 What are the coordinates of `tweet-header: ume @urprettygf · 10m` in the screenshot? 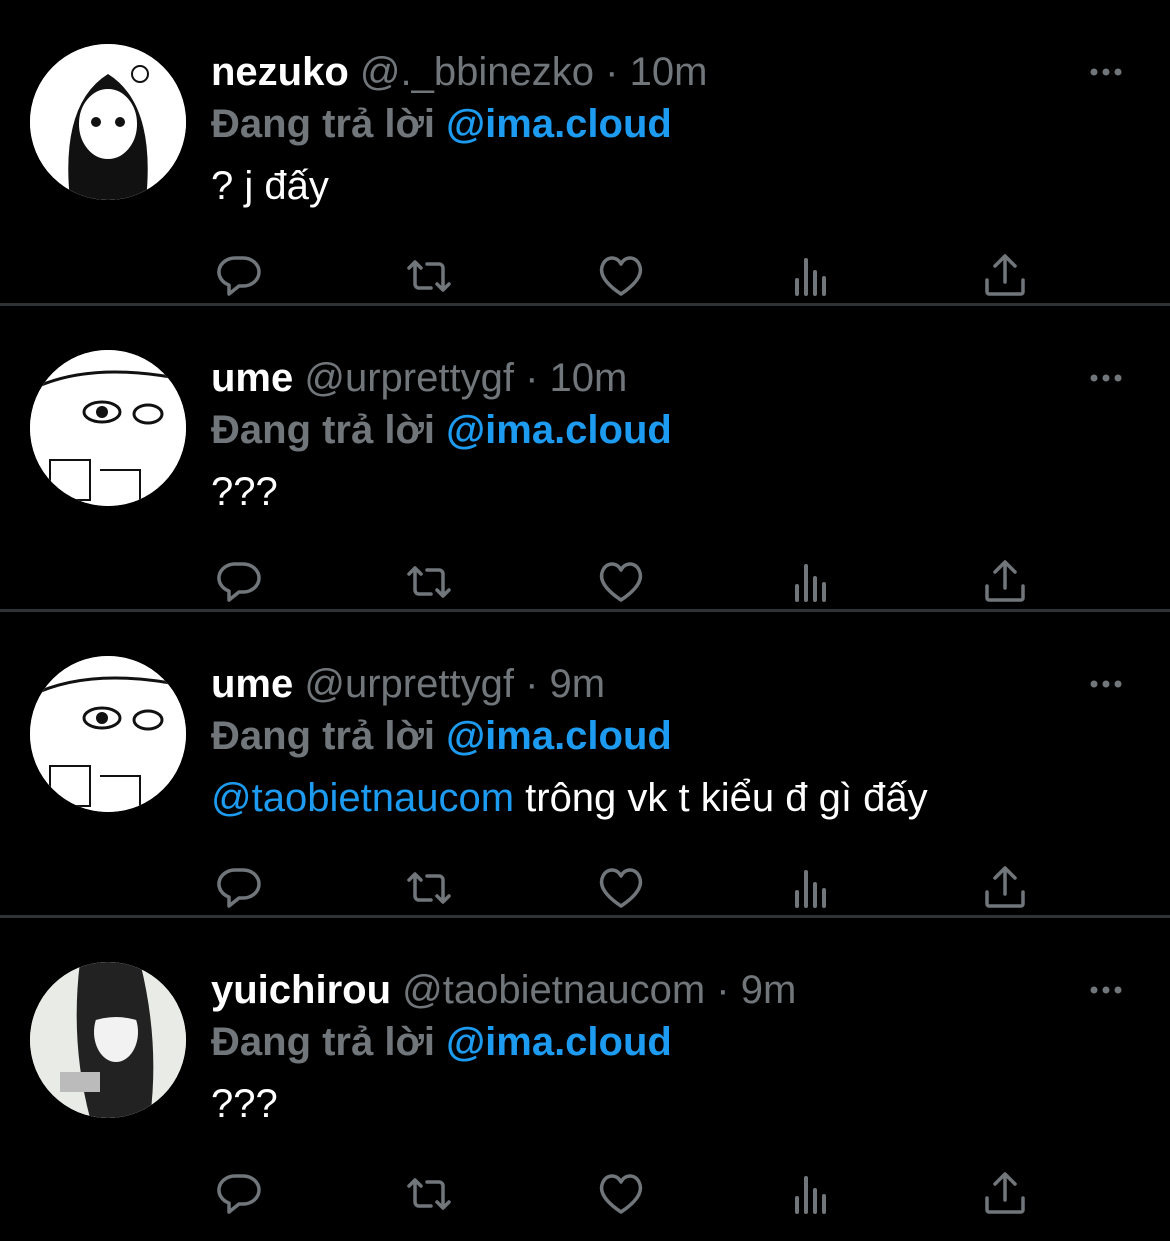 It's located at (419, 378).